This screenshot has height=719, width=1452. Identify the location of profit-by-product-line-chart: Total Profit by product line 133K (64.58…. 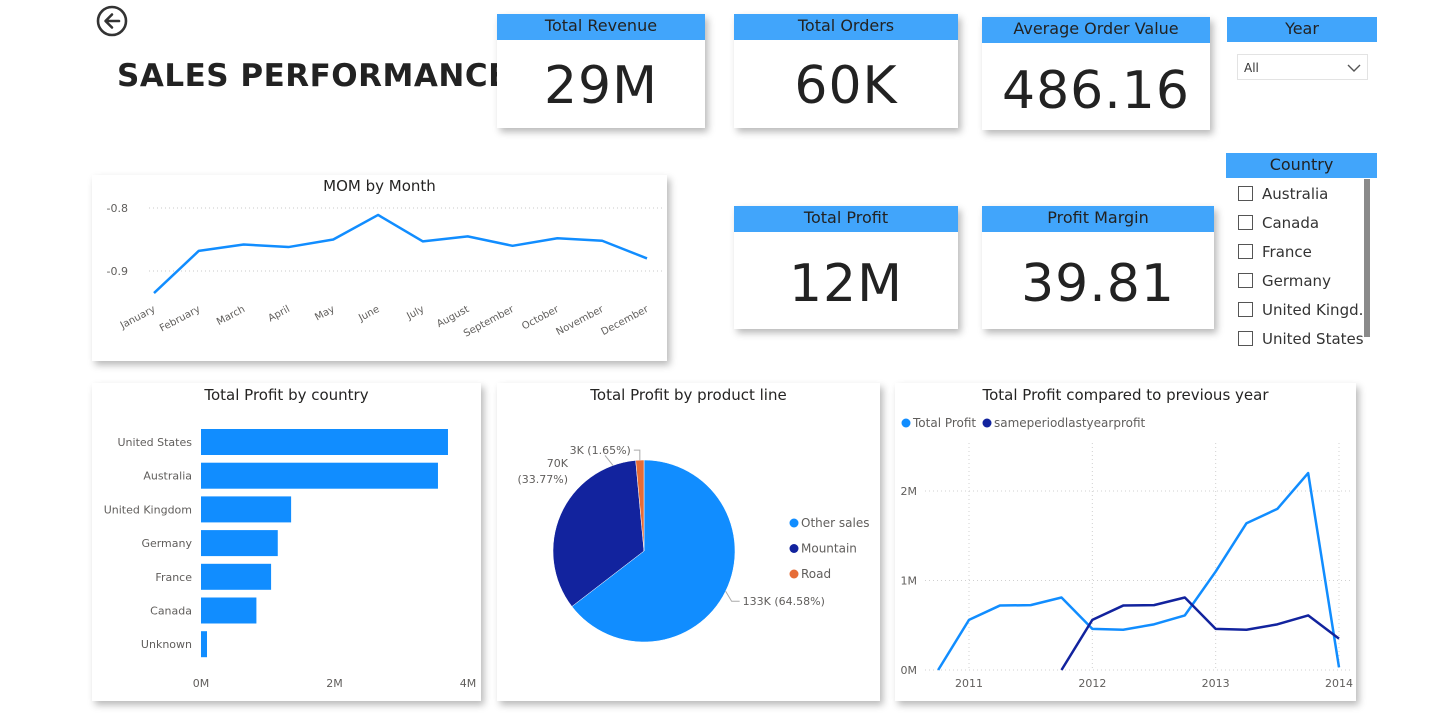
(688, 542).